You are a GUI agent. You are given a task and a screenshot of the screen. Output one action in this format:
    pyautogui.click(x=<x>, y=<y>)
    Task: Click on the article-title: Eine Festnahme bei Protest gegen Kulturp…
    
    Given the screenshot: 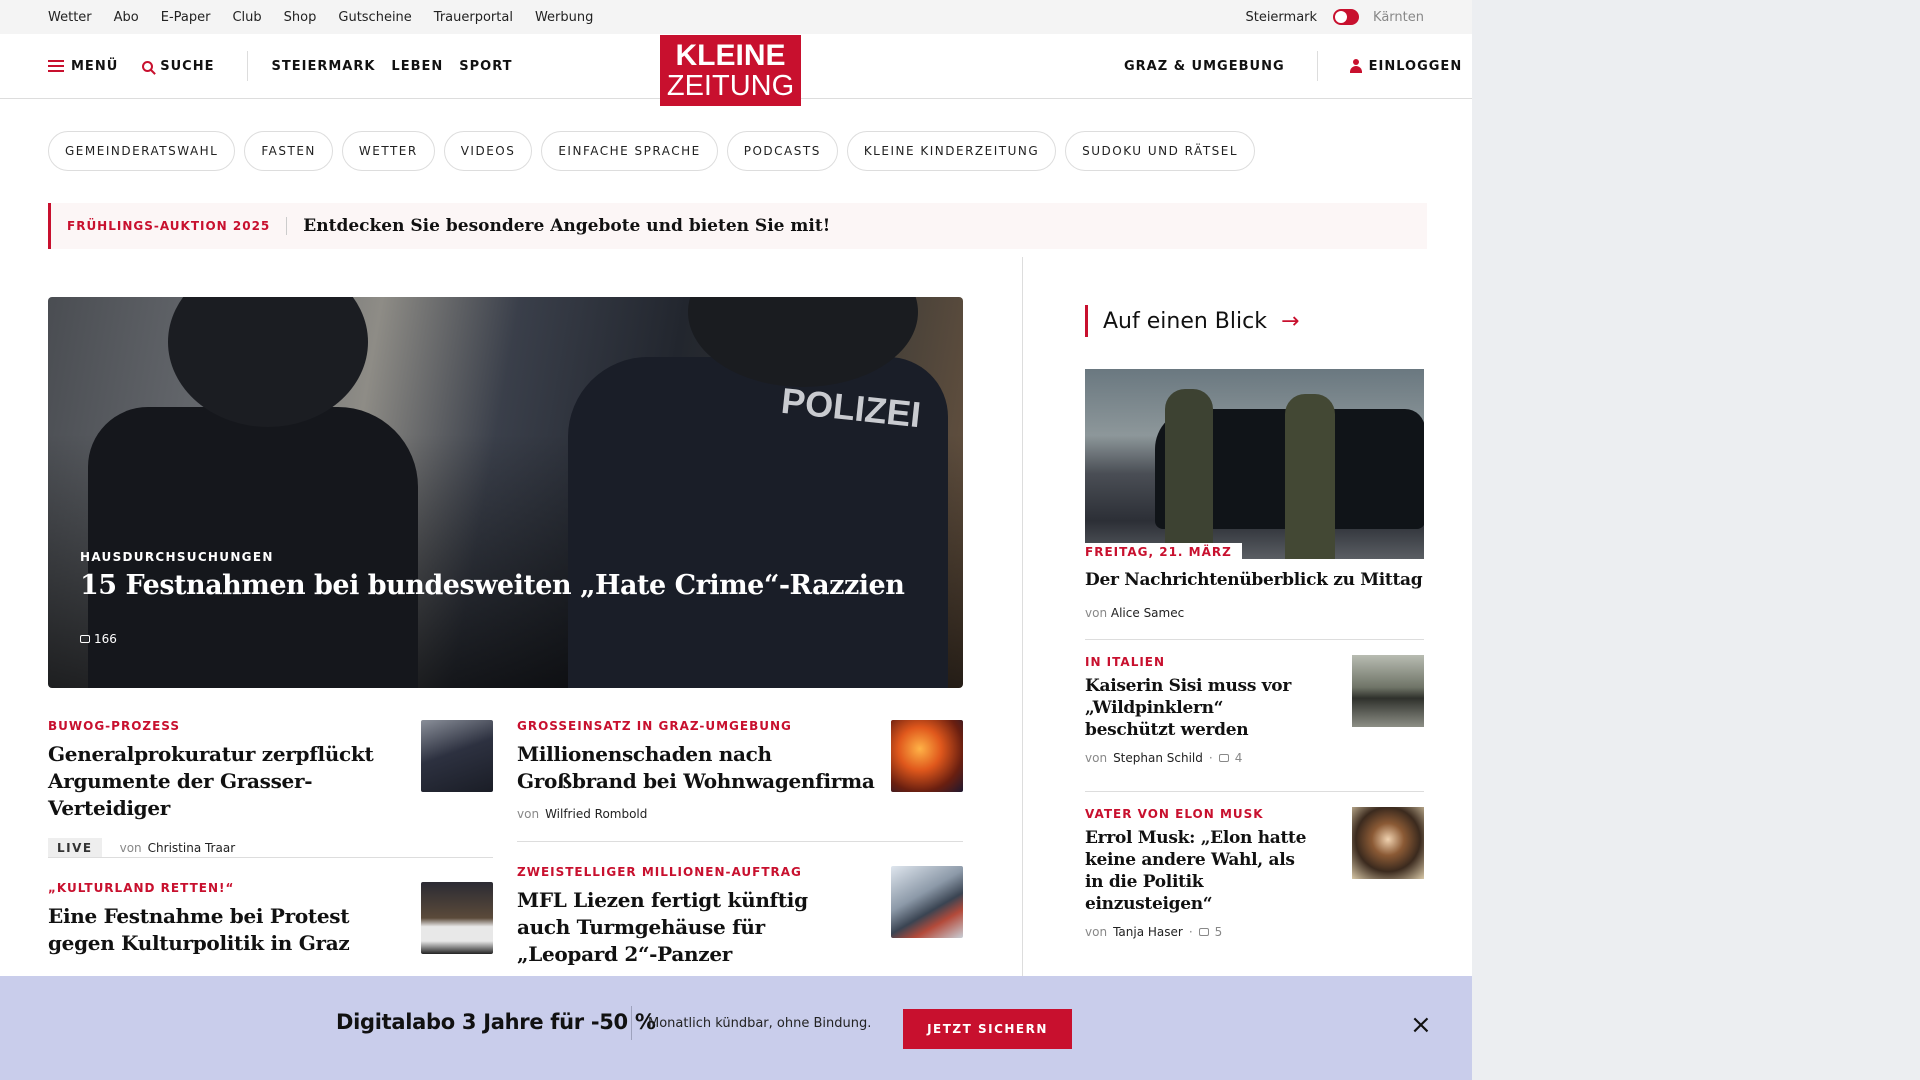 What is the action you would take?
    pyautogui.click(x=213, y=930)
    